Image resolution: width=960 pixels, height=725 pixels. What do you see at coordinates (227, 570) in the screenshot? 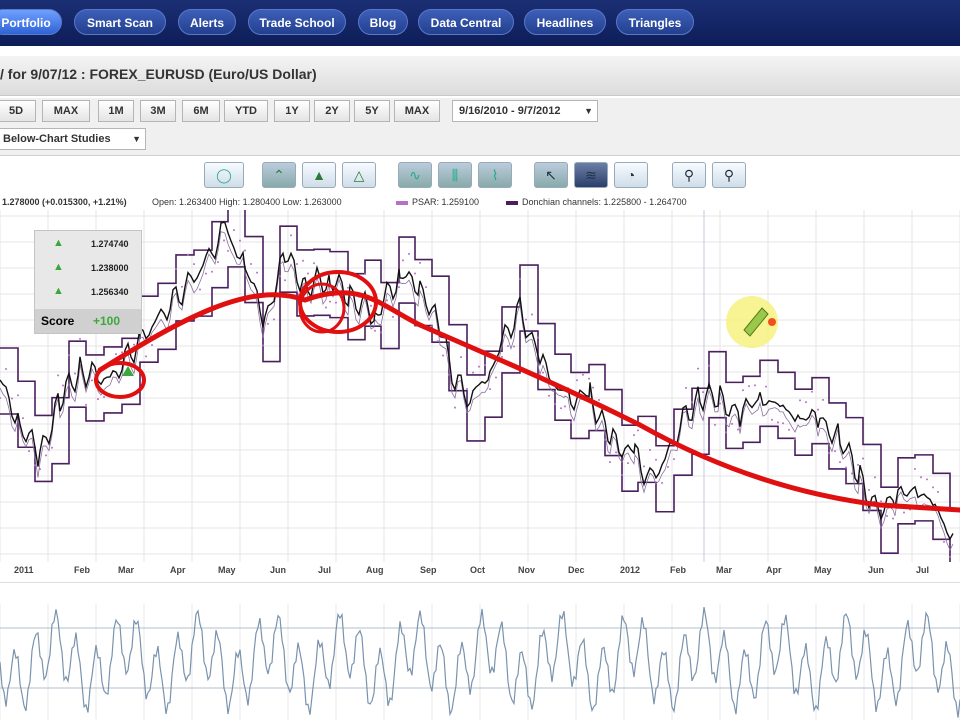
I see `x-axis-tick-label: May` at bounding box center [227, 570].